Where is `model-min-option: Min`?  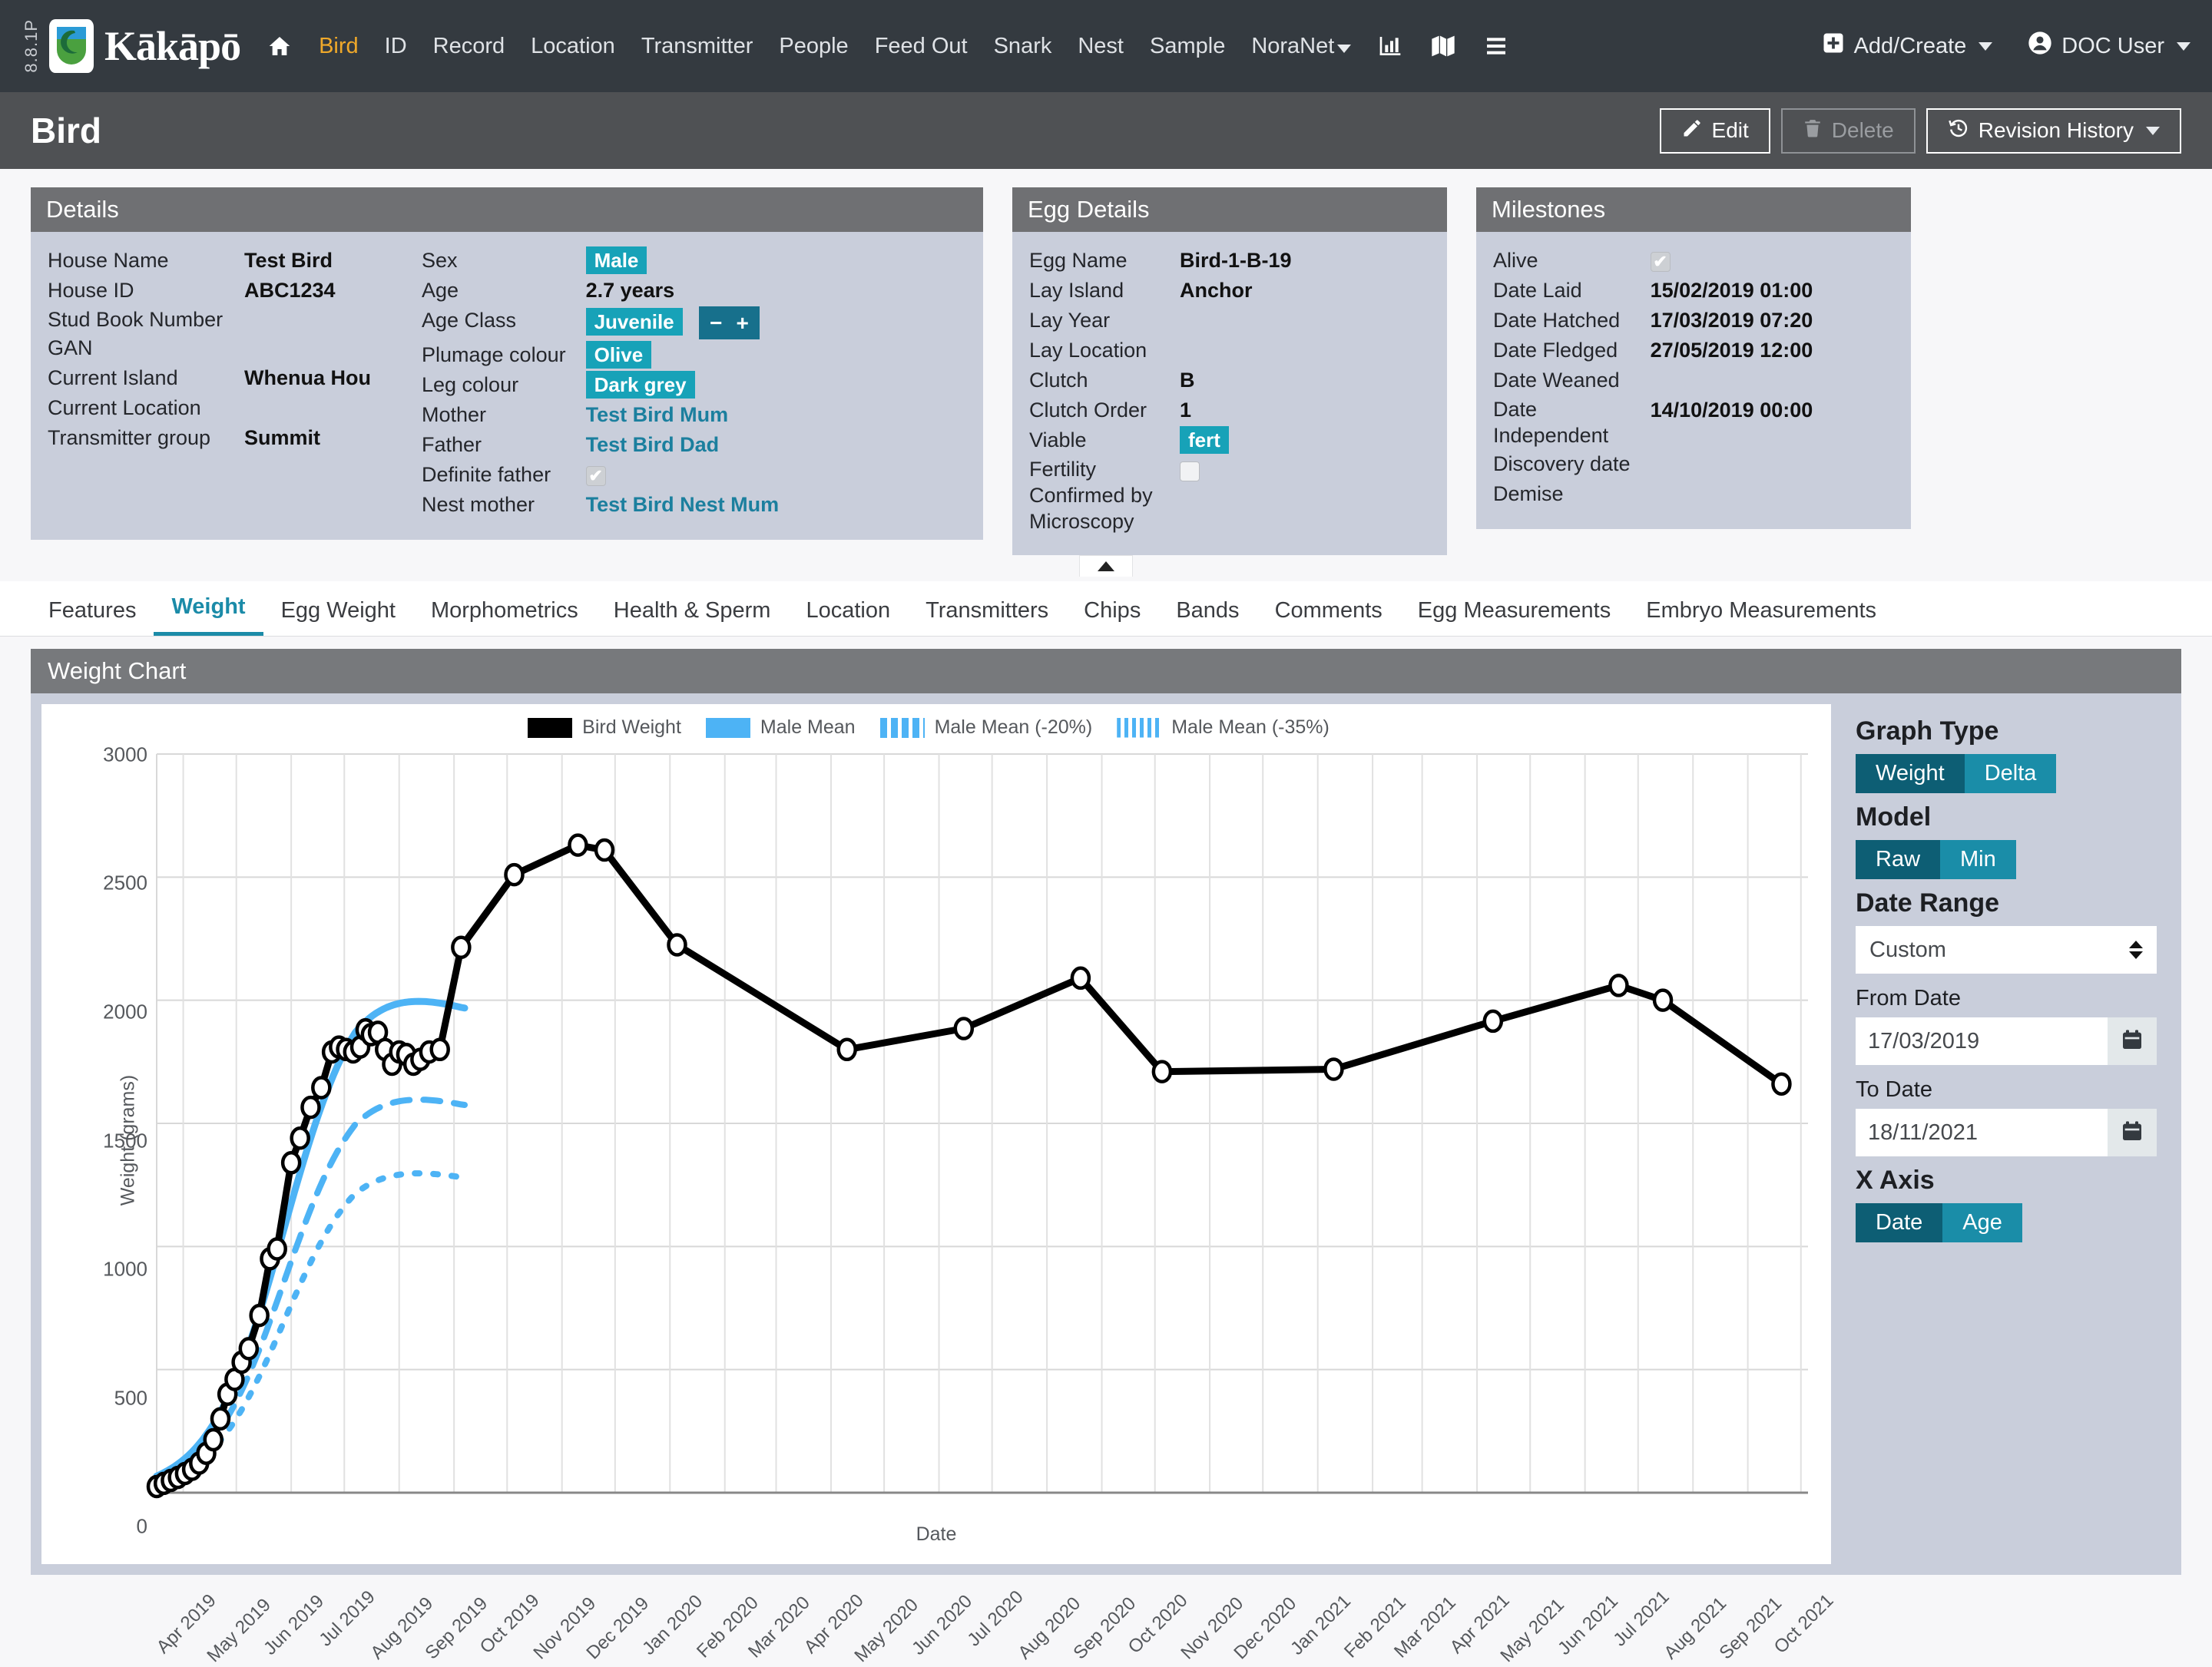
model-min-option: Min is located at coordinates (1978, 859).